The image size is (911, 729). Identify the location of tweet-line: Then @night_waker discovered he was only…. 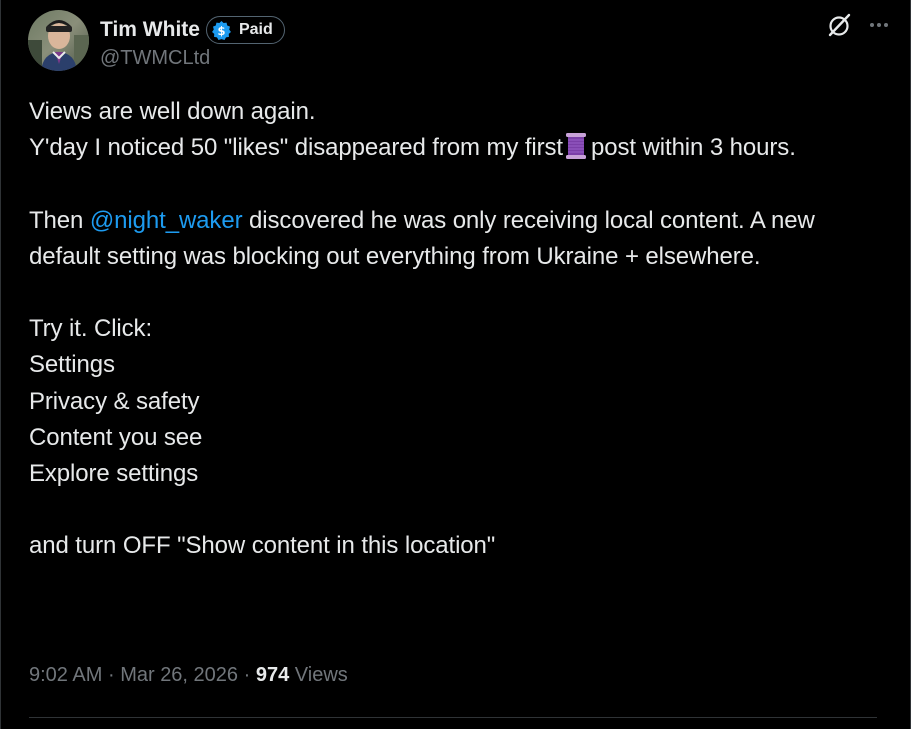
(449, 239).